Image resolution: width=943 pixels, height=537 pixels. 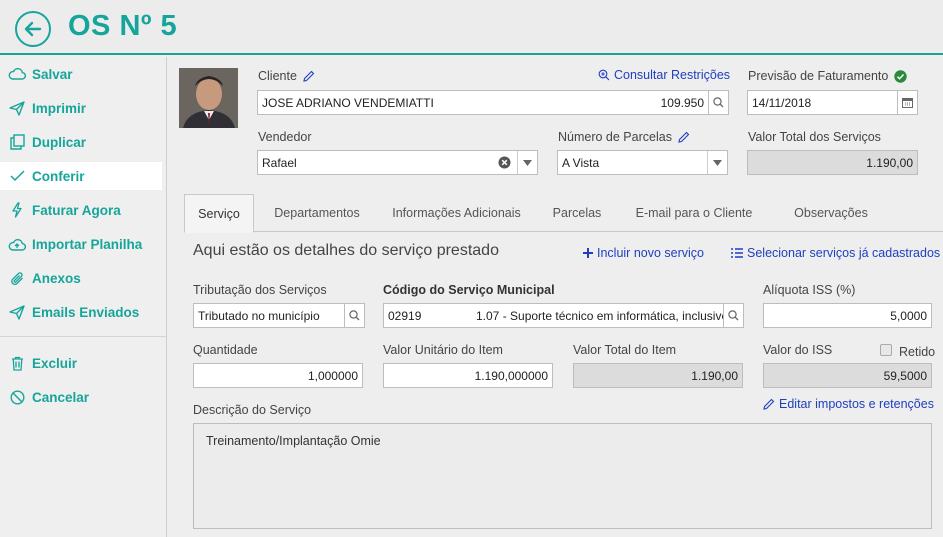 I want to click on total-services-value: 1.190,00, so click(x=889, y=162).